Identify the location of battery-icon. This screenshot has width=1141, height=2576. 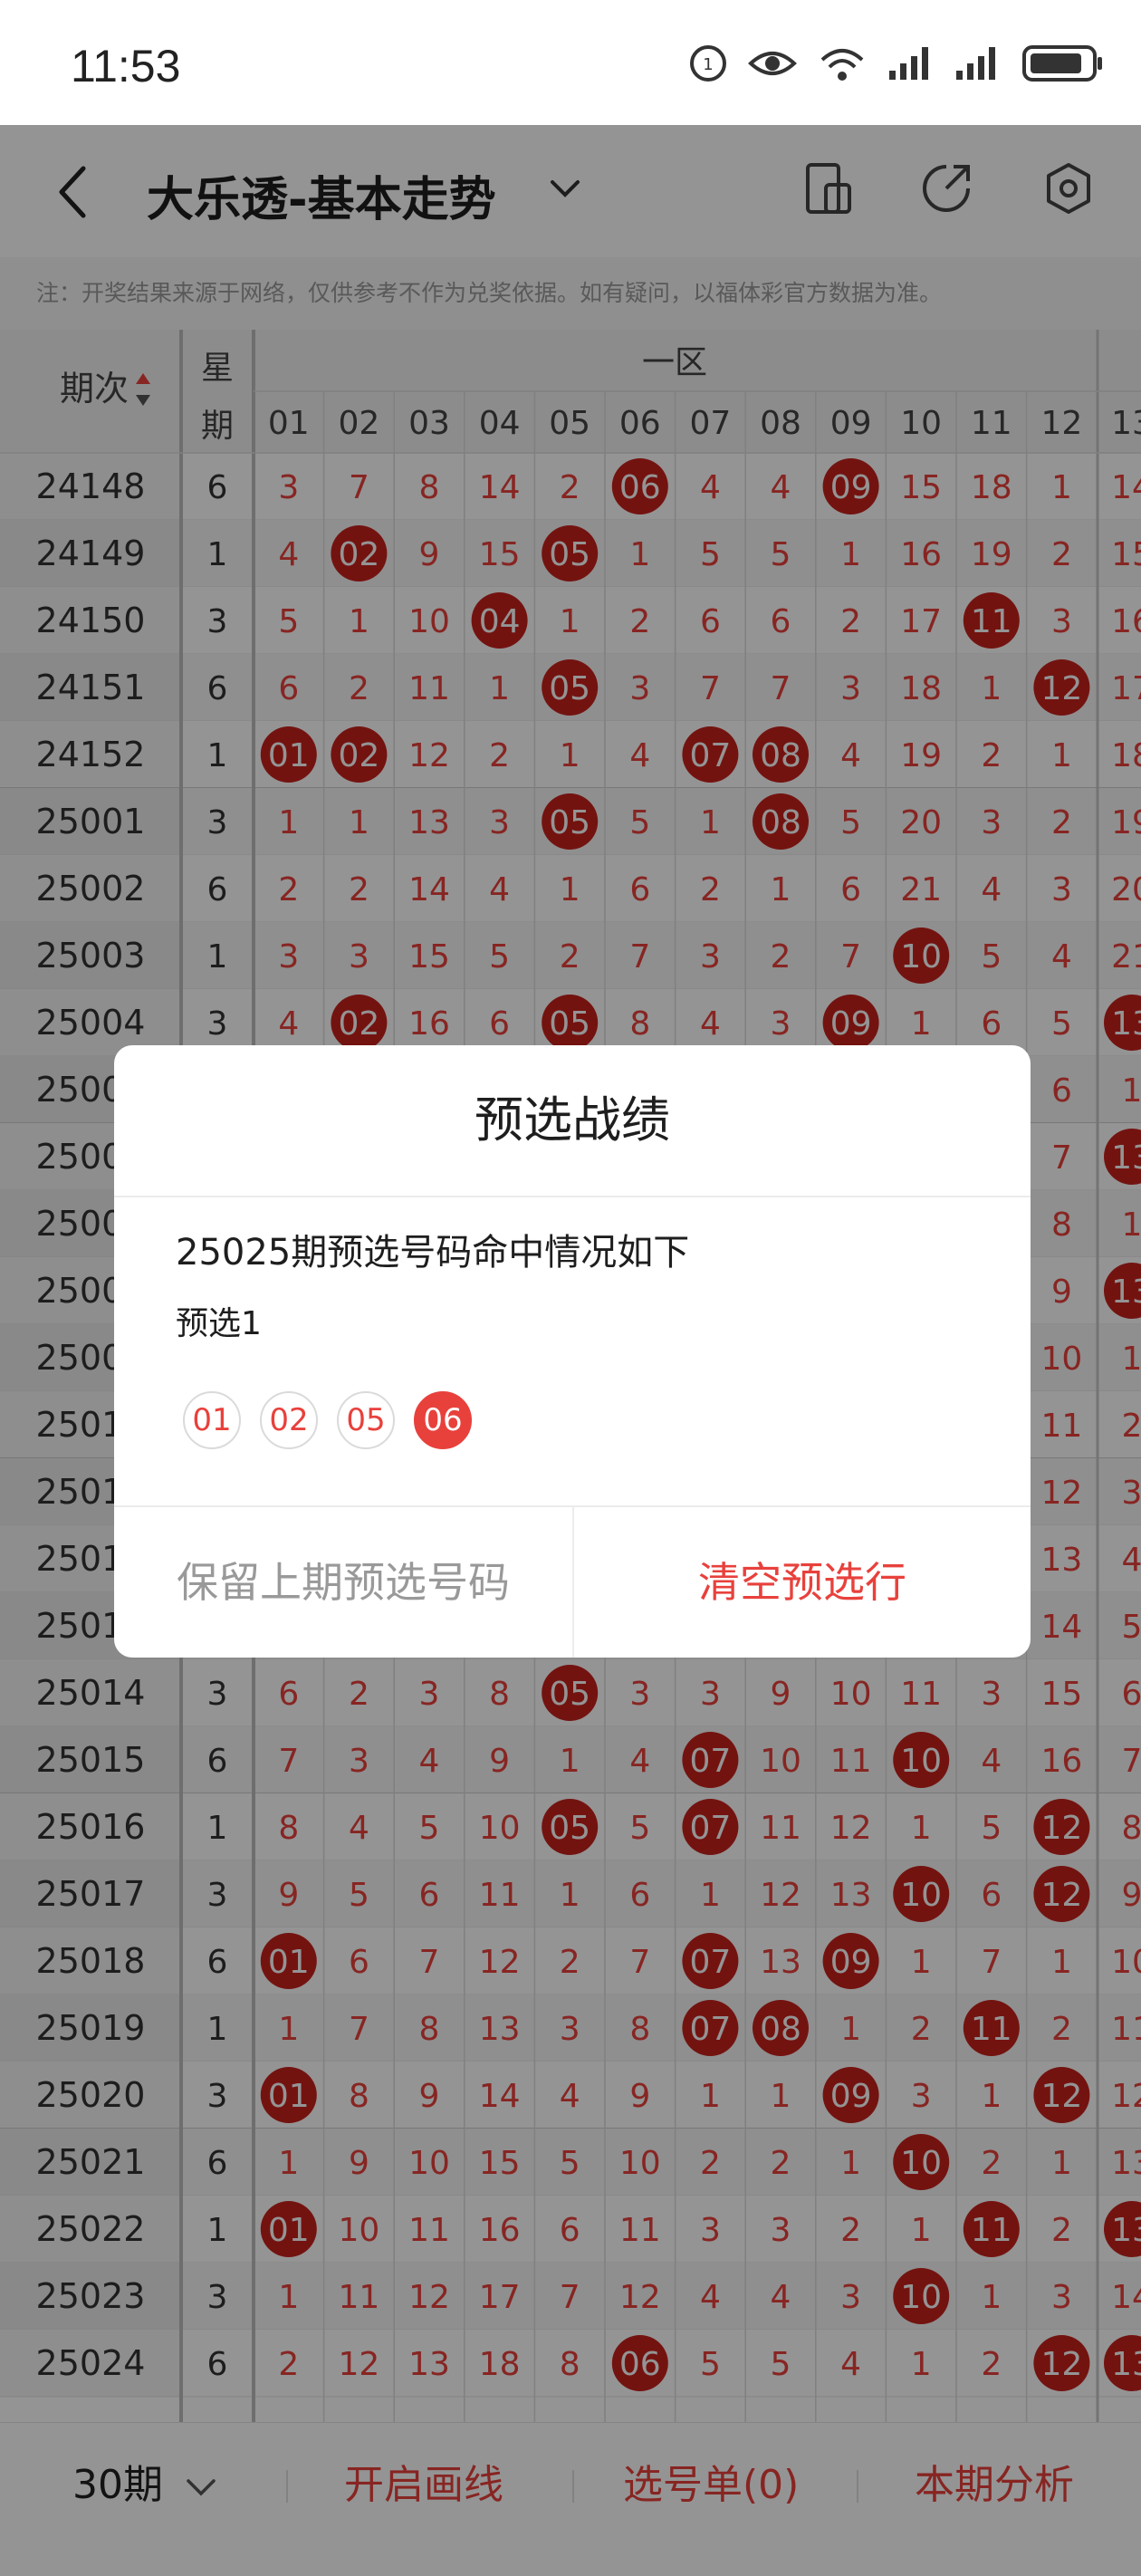
(1062, 63).